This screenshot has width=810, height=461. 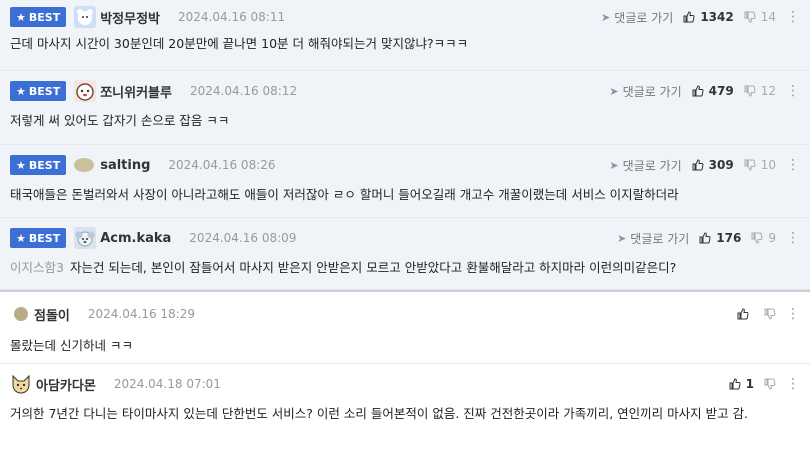 I want to click on dislike-count: 9, so click(x=772, y=238).